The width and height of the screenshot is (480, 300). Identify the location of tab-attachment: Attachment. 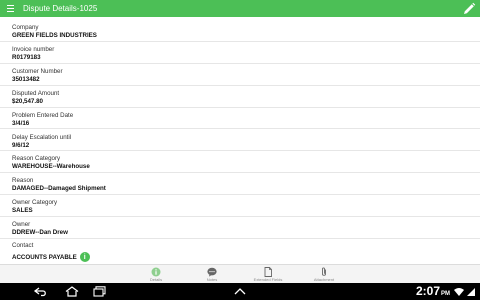
(324, 274).